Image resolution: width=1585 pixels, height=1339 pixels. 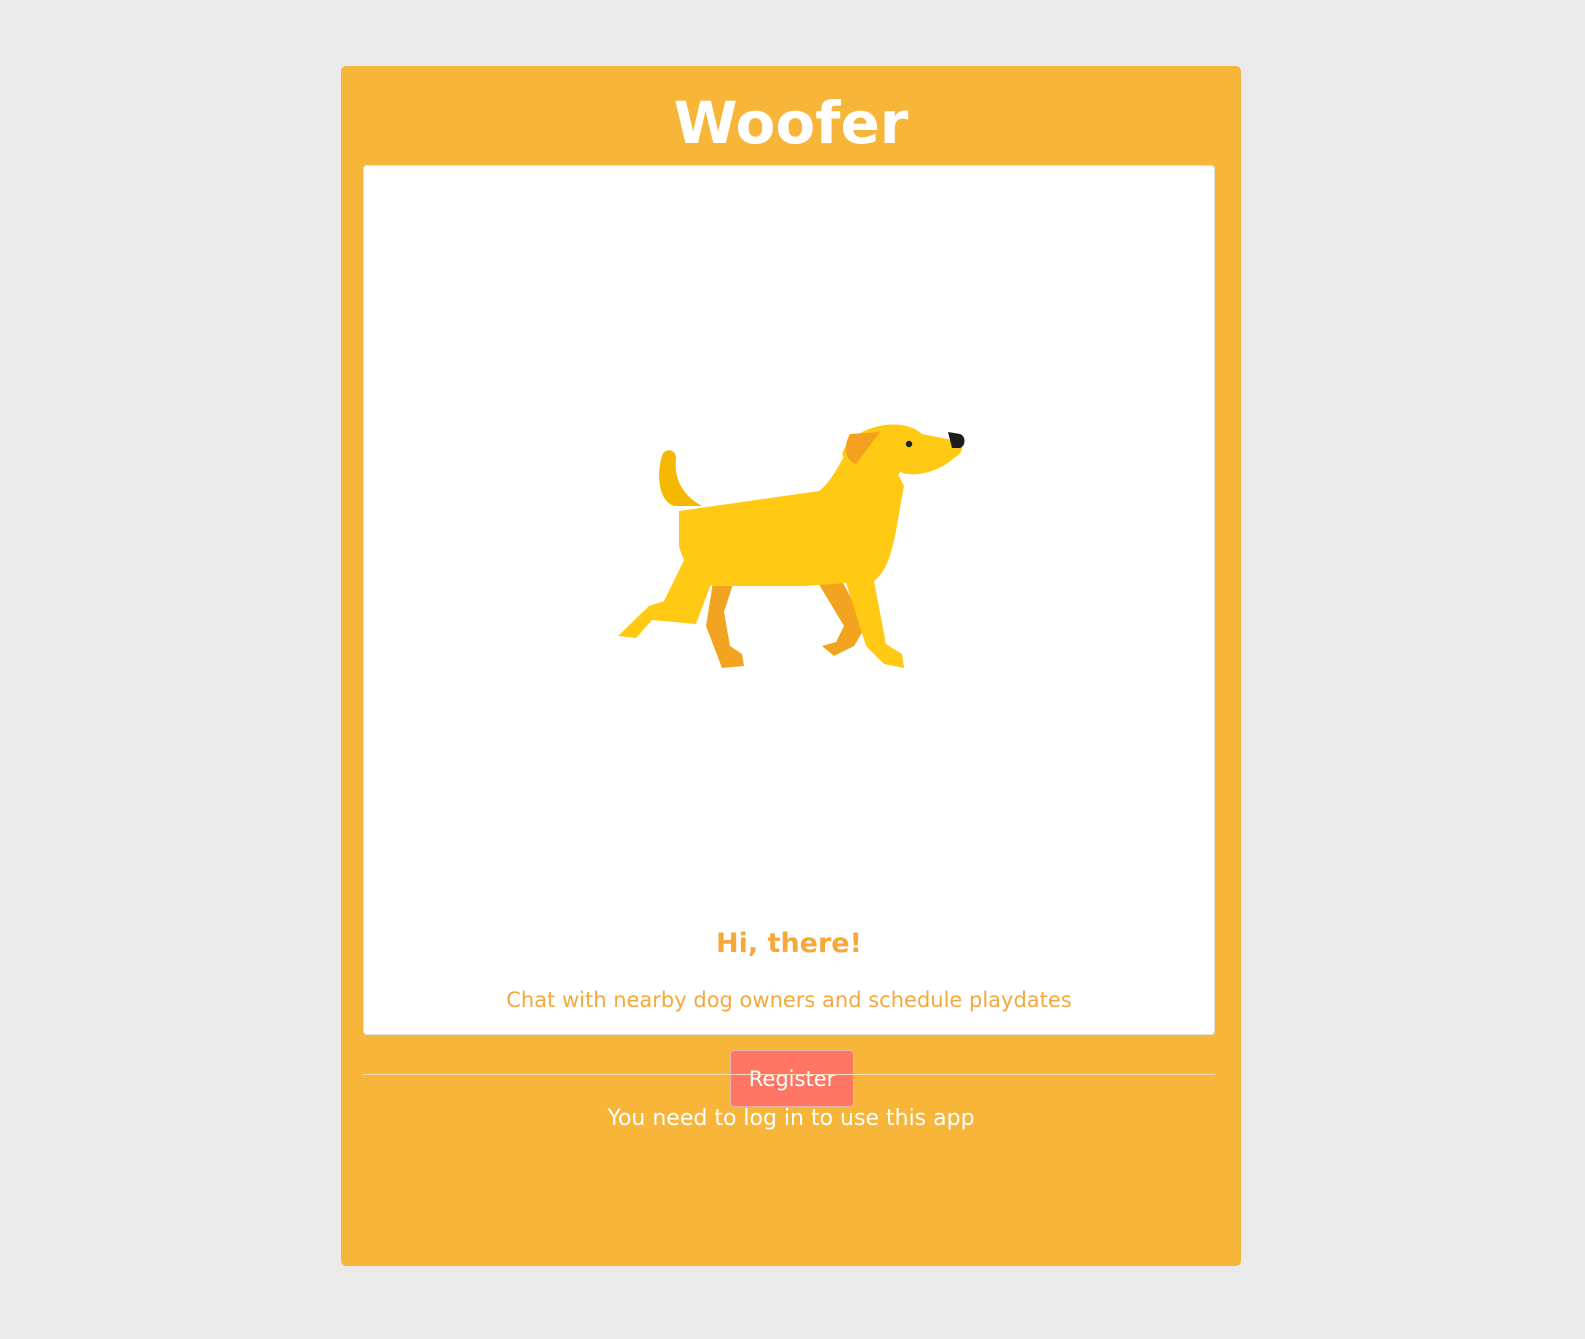 What do you see at coordinates (789, 943) in the screenshot?
I see `greeting-heading: Hi, there!` at bounding box center [789, 943].